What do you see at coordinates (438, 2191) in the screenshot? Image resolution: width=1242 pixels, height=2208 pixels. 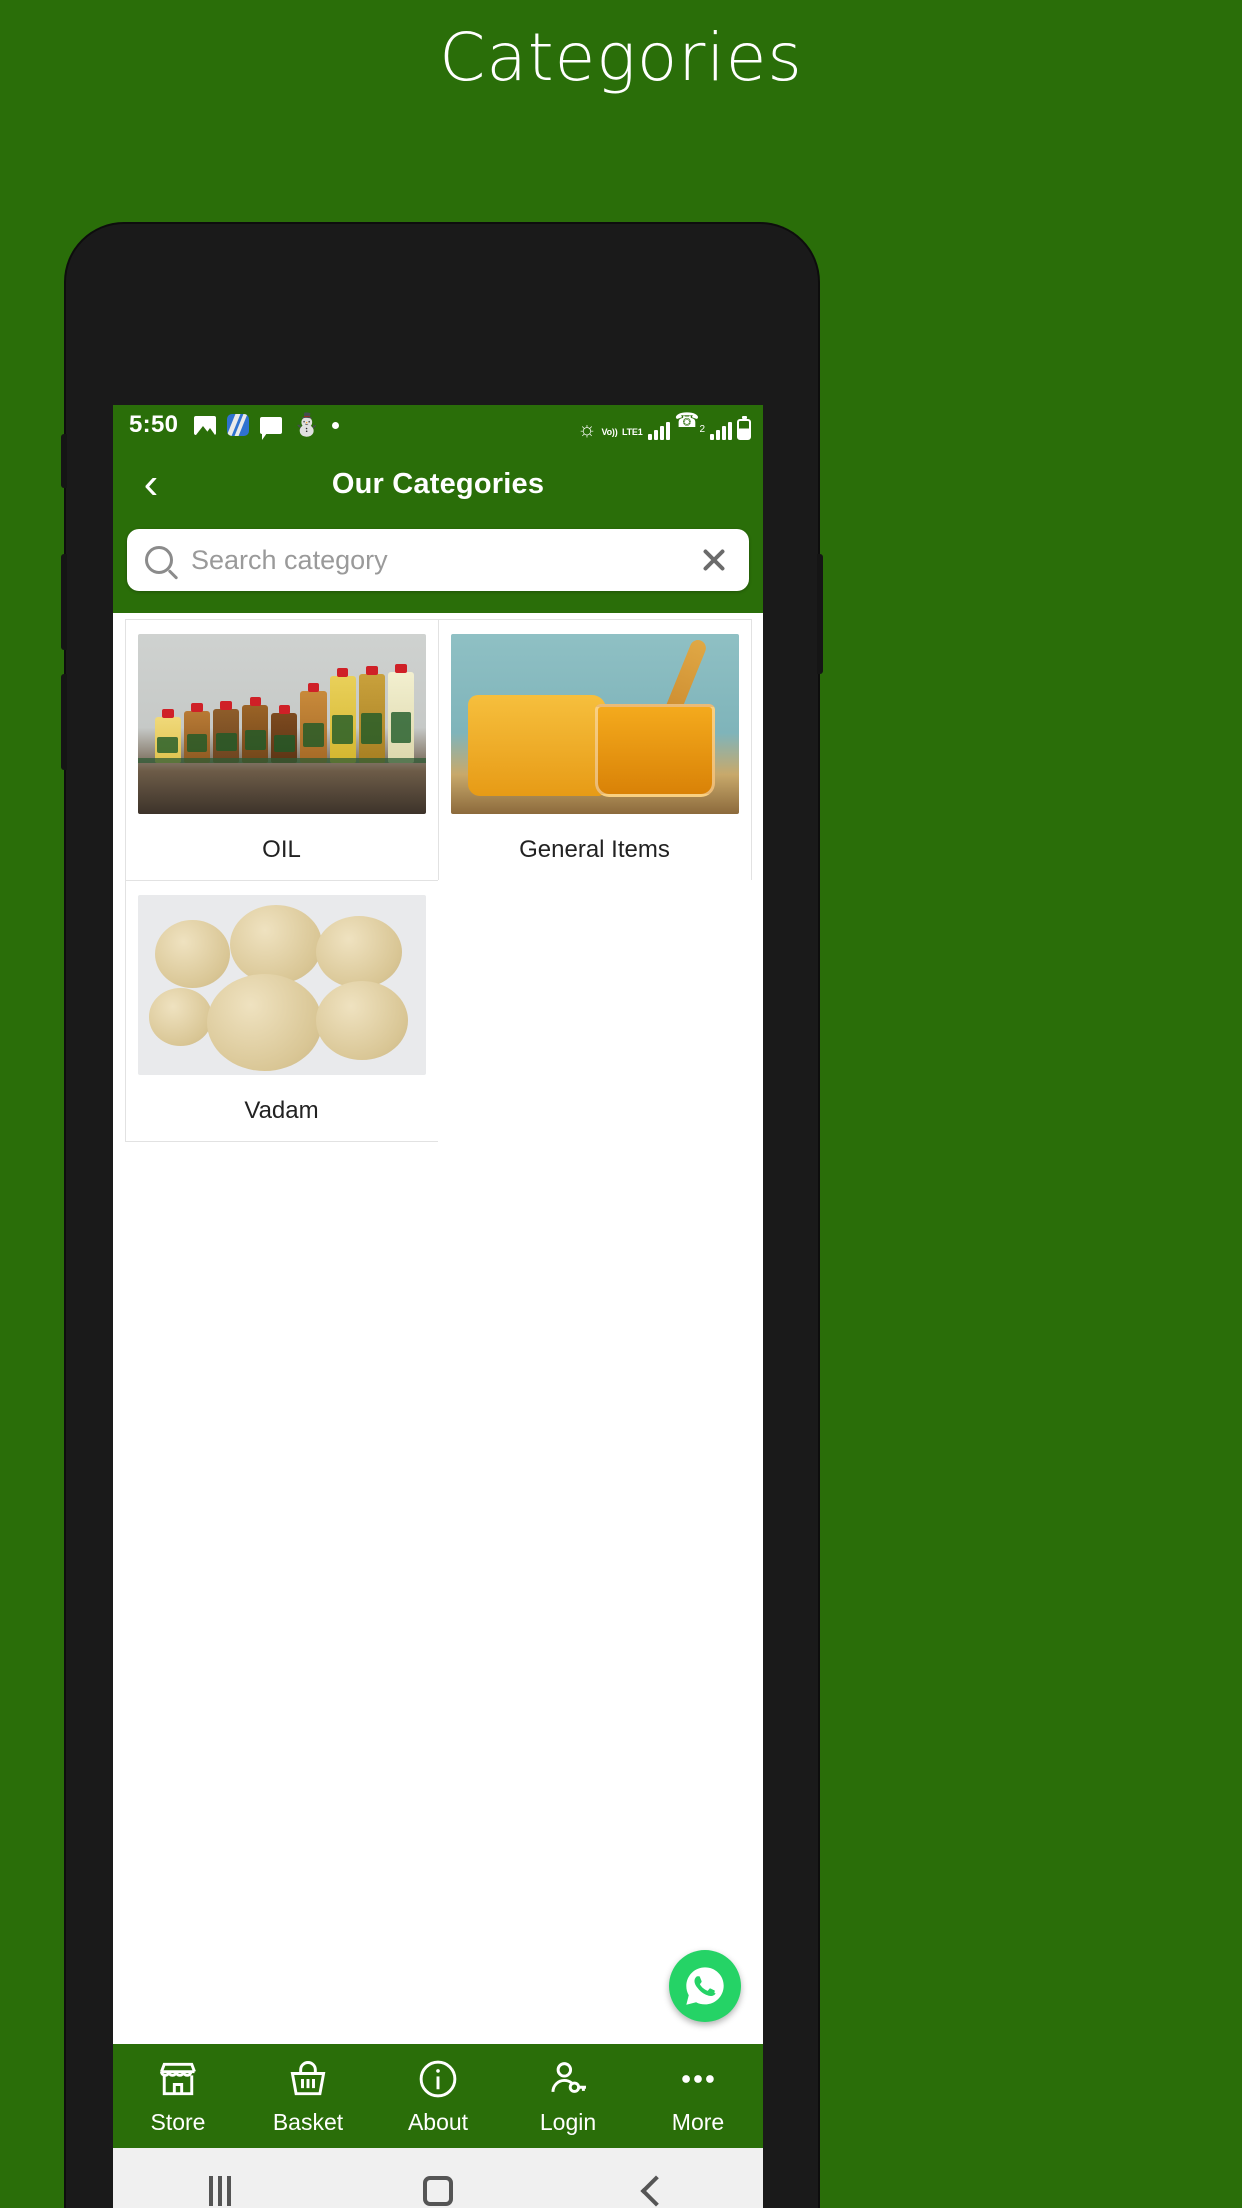 I see `home-button` at bounding box center [438, 2191].